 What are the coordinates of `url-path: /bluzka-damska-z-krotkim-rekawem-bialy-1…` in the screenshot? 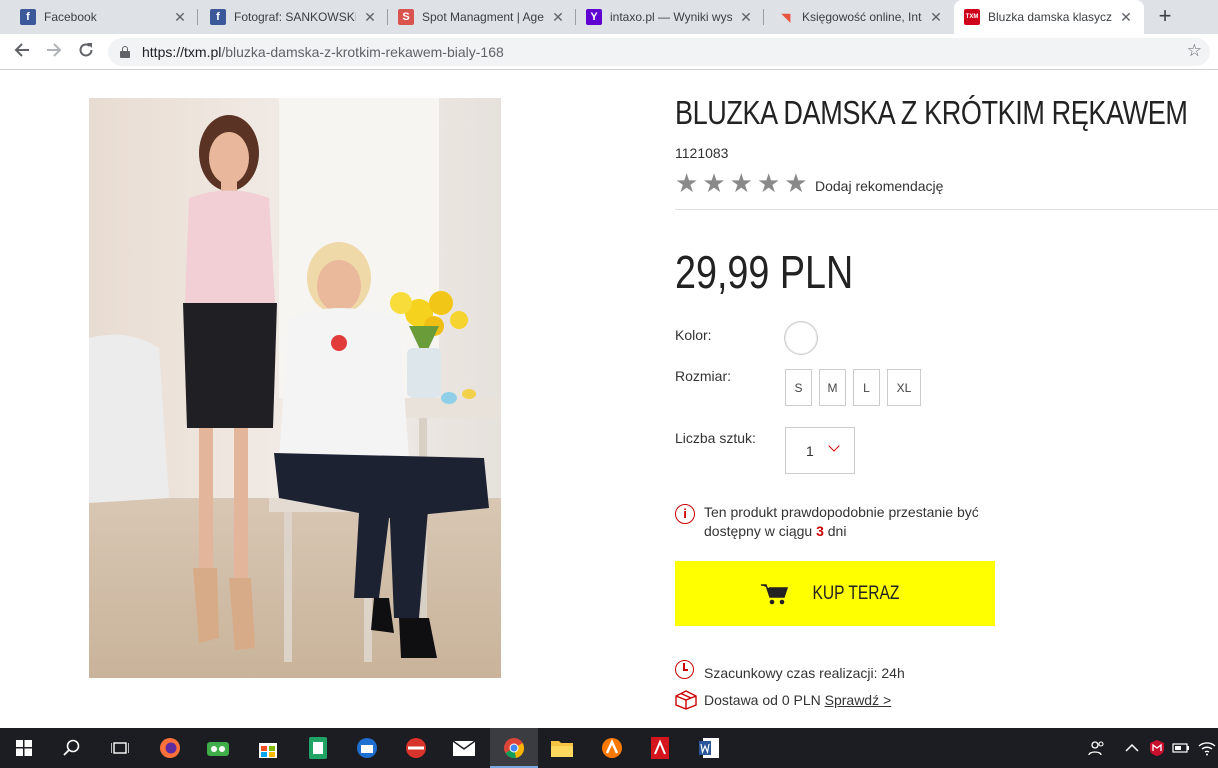 It's located at (362, 52).